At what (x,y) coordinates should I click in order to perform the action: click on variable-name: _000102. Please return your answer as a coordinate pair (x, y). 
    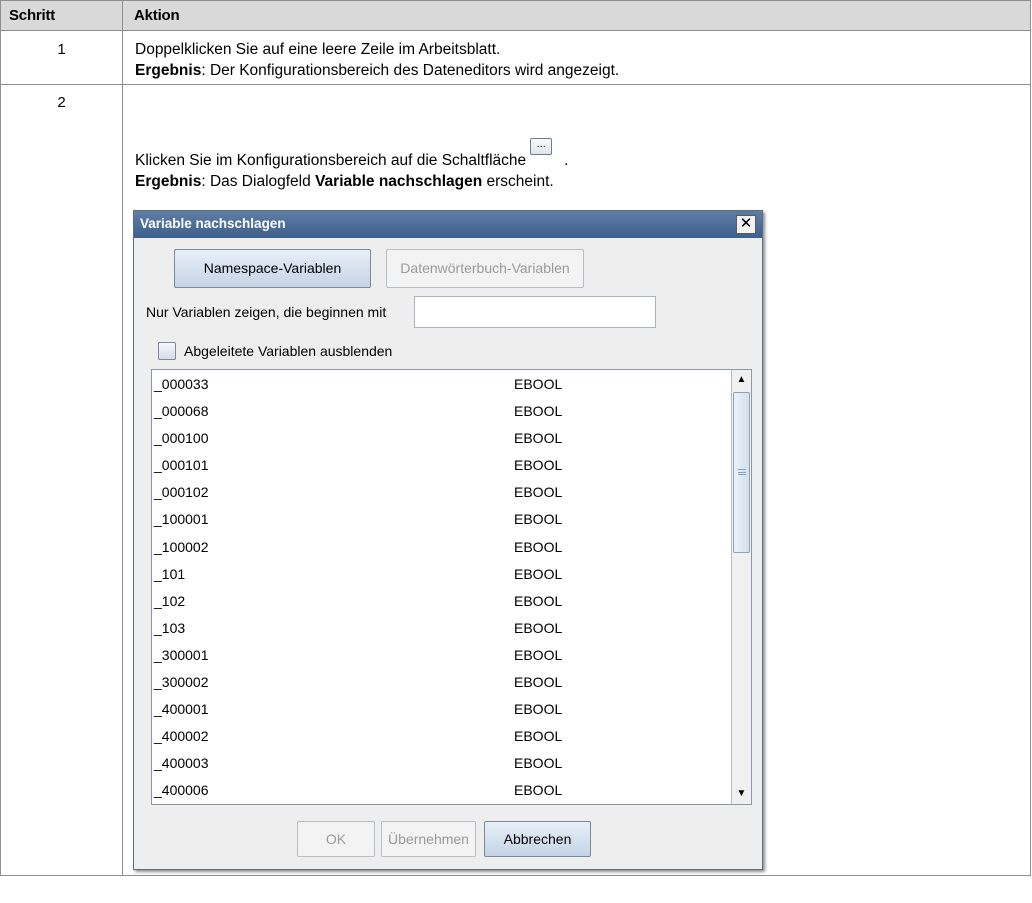
    Looking at the image, I should click on (181, 492).